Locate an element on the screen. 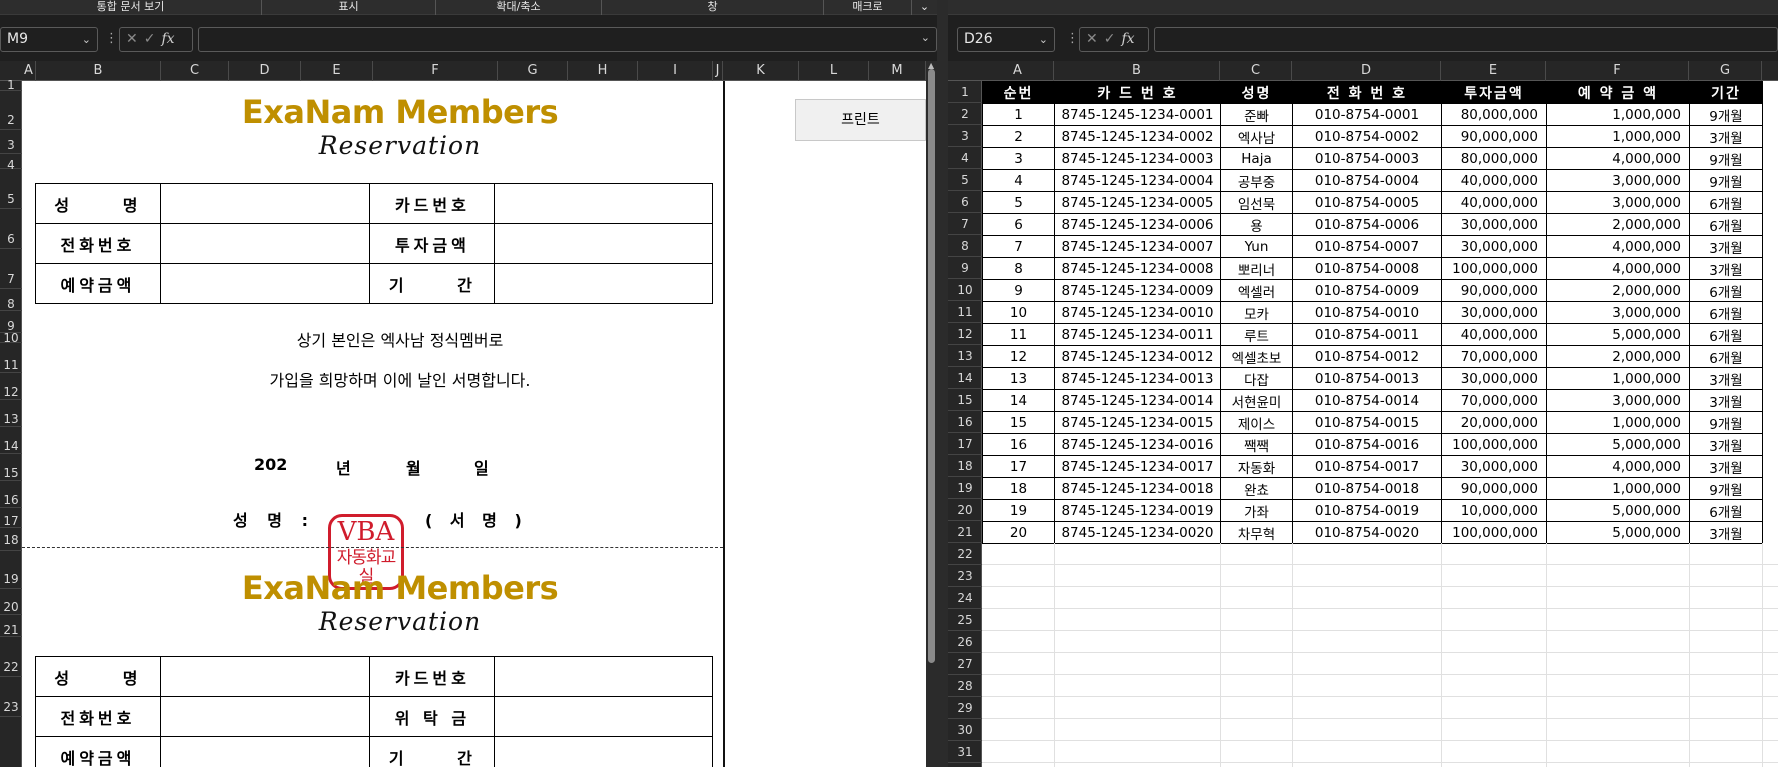 Image resolution: width=1778 pixels, height=767 pixels. row-header: 12 is located at coordinates (965, 334).